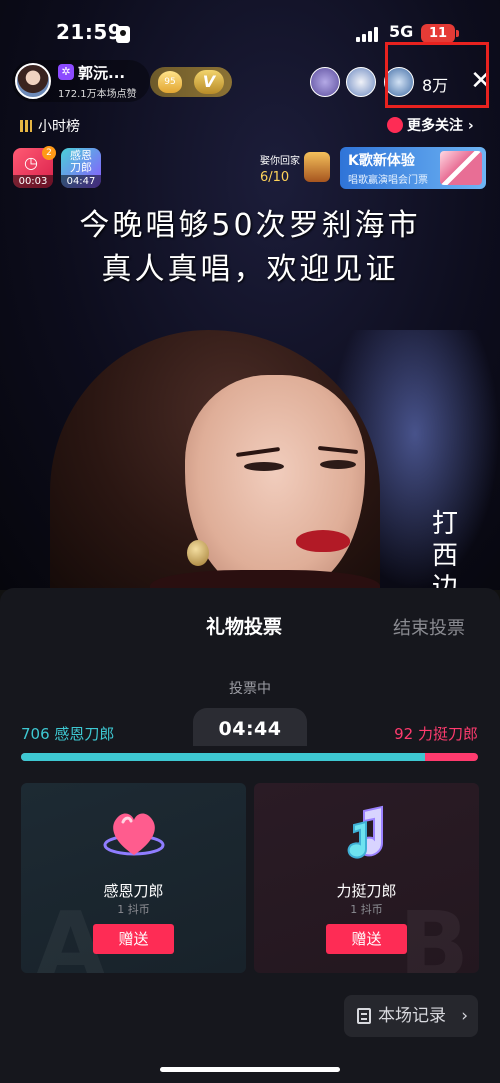  What do you see at coordinates (49, 153) in the screenshot?
I see `pk-badge: 2` at bounding box center [49, 153].